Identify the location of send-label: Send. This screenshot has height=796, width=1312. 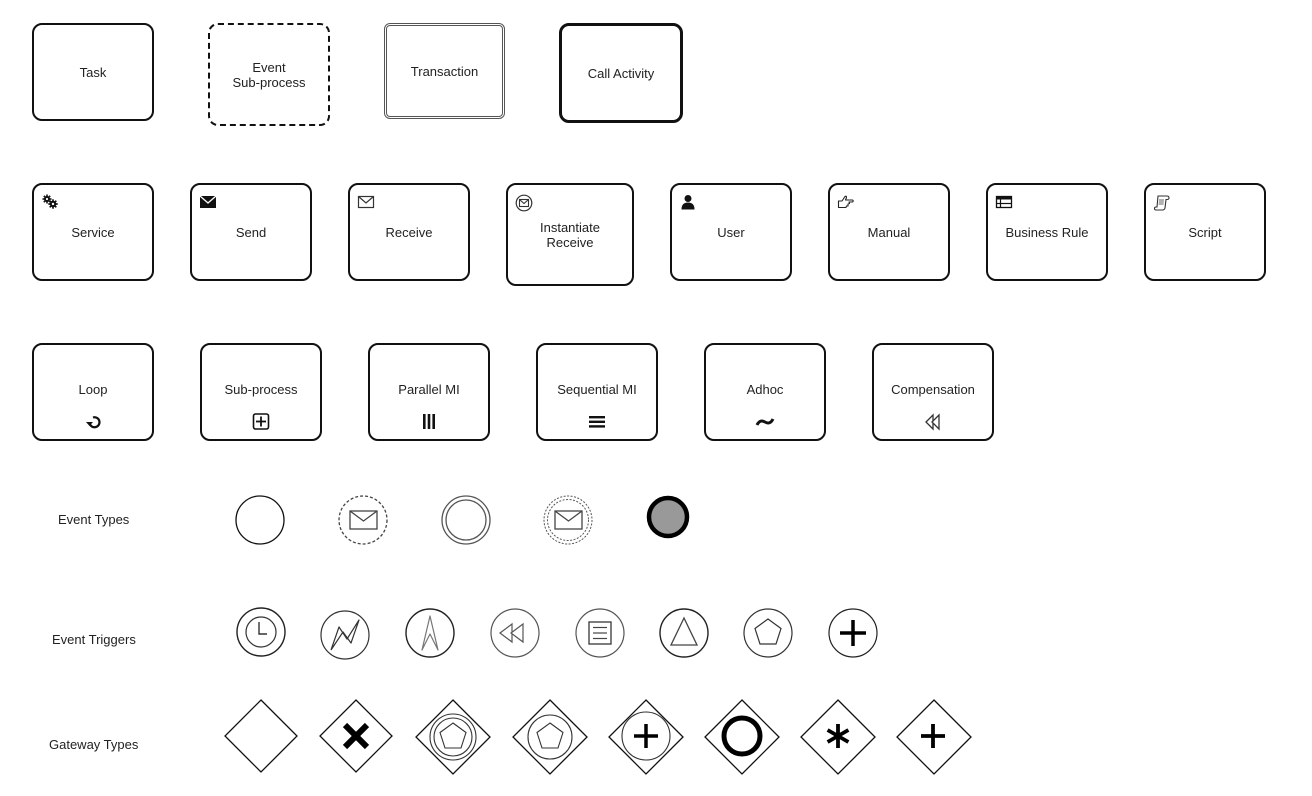
(251, 232).